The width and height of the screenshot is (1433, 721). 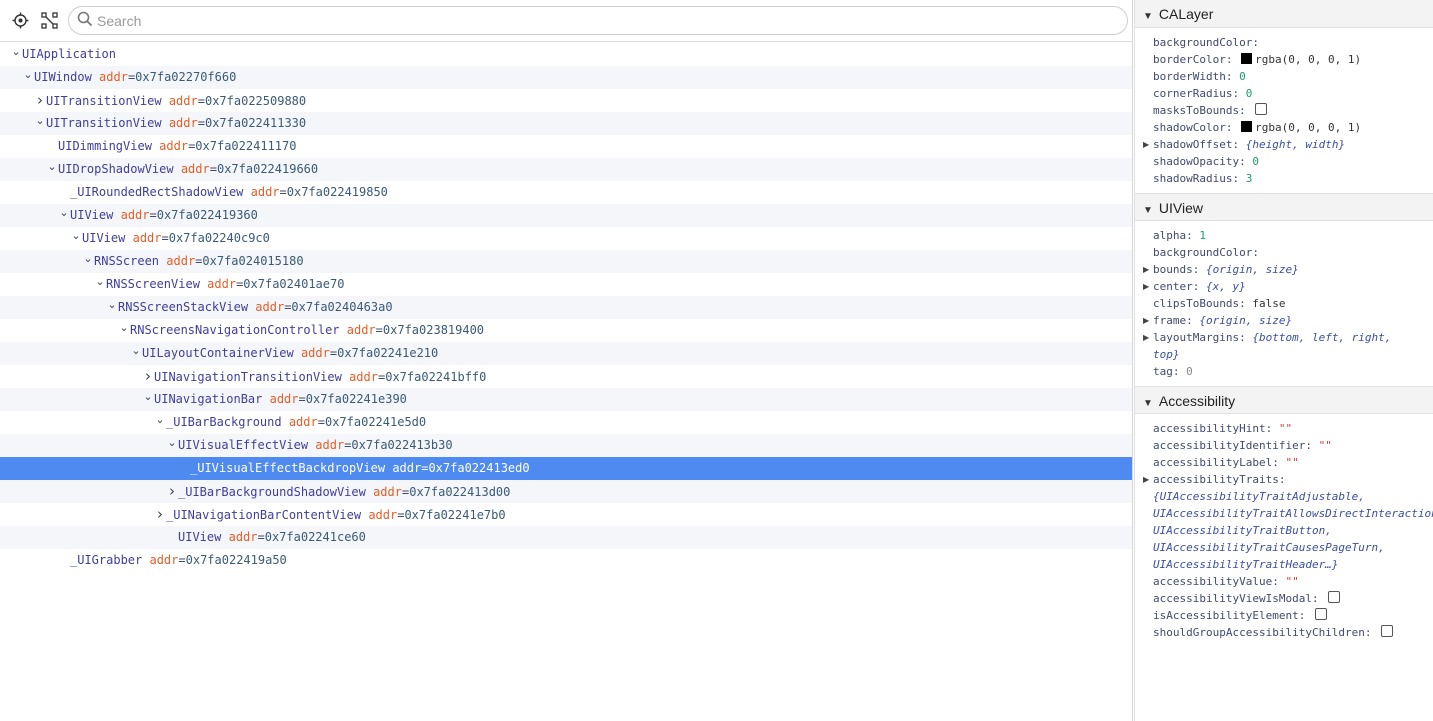 I want to click on property-key: borderColor, so click(x=1189, y=59).